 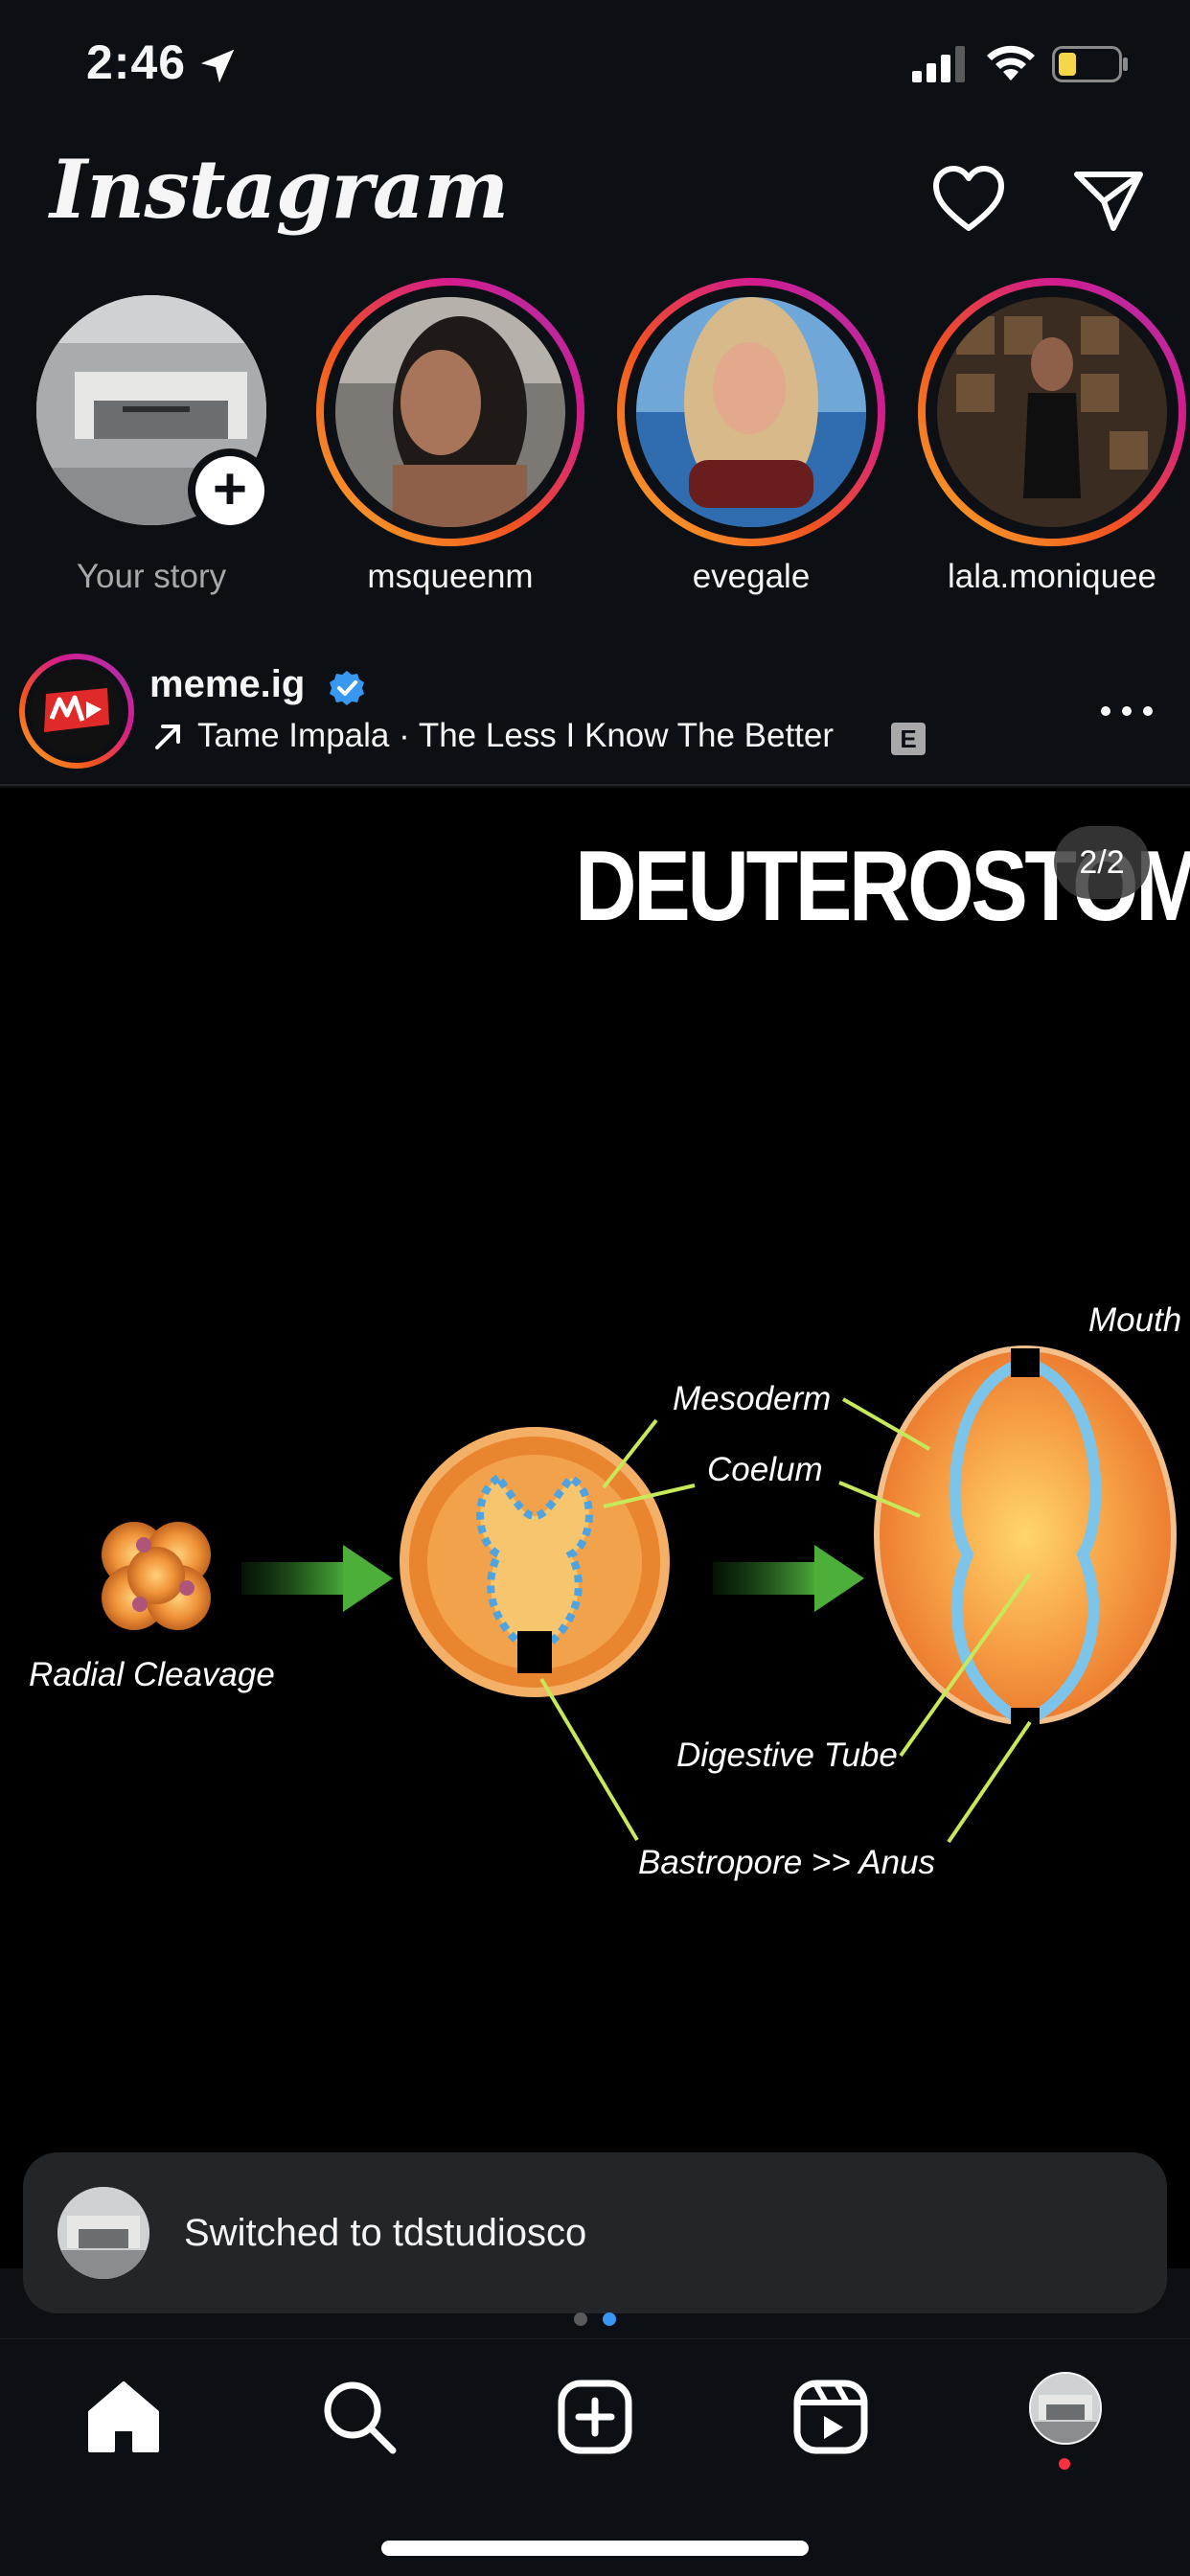 What do you see at coordinates (595, 2548) in the screenshot?
I see `home-indicator` at bounding box center [595, 2548].